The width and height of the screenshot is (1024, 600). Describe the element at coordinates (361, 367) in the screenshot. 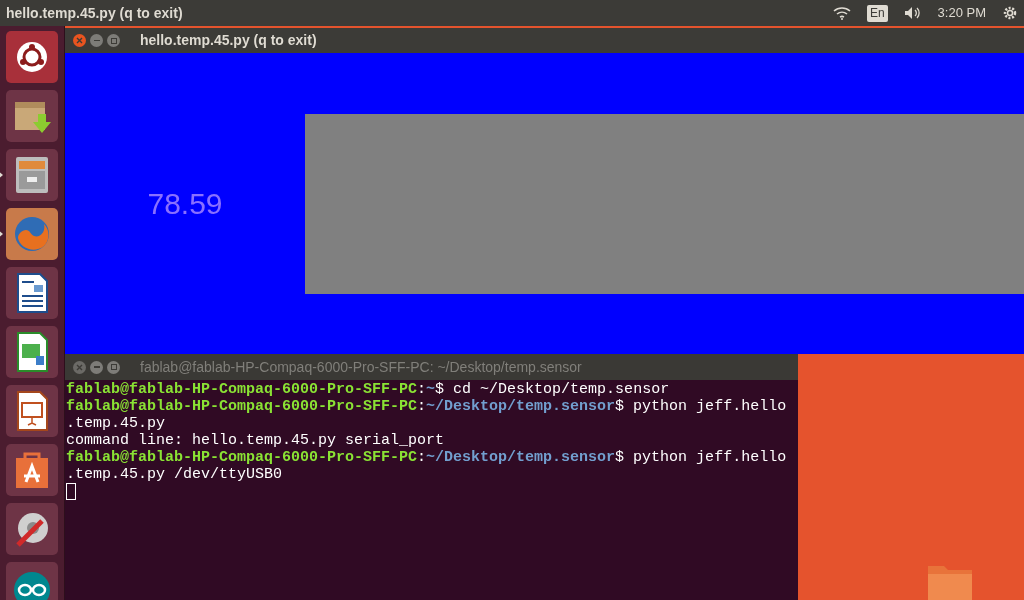

I see `window-title: fablab@fablab-HP-Compaq-6000-Pro-SFF-PC: ~/Desktop/temp.sensor` at that location.